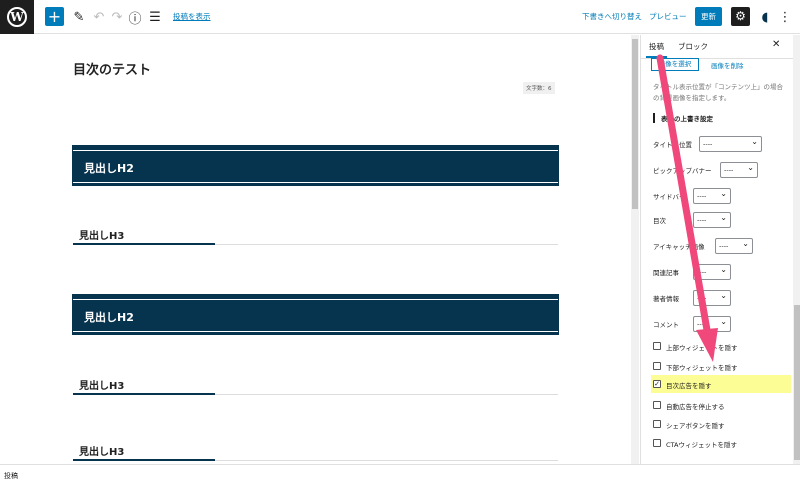 This screenshot has width=800, height=486. I want to click on undo-icon: ↶, so click(99, 17).